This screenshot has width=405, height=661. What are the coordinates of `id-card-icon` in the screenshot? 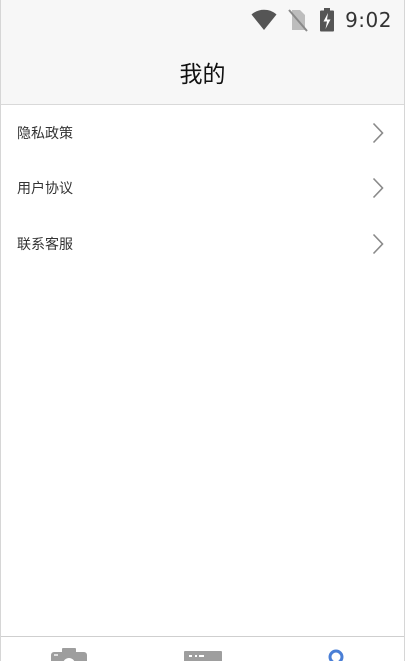 It's located at (203, 656).